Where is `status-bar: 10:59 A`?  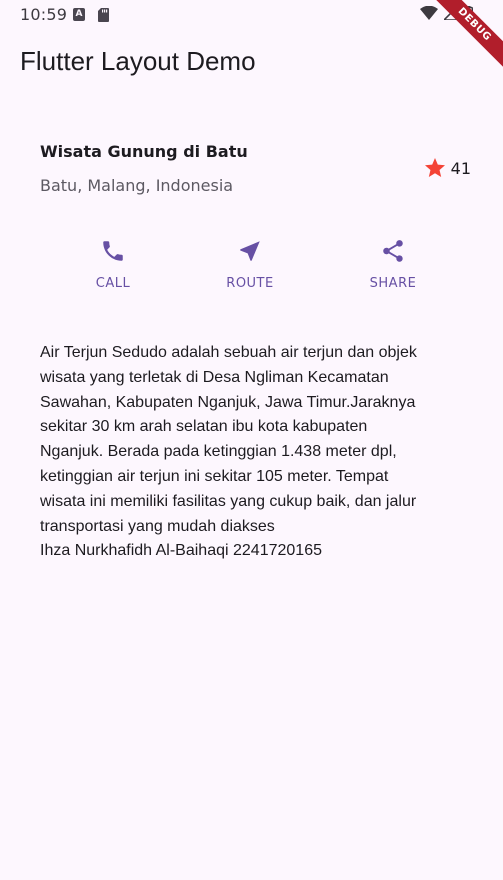 status-bar: 10:59 A is located at coordinates (251, 15).